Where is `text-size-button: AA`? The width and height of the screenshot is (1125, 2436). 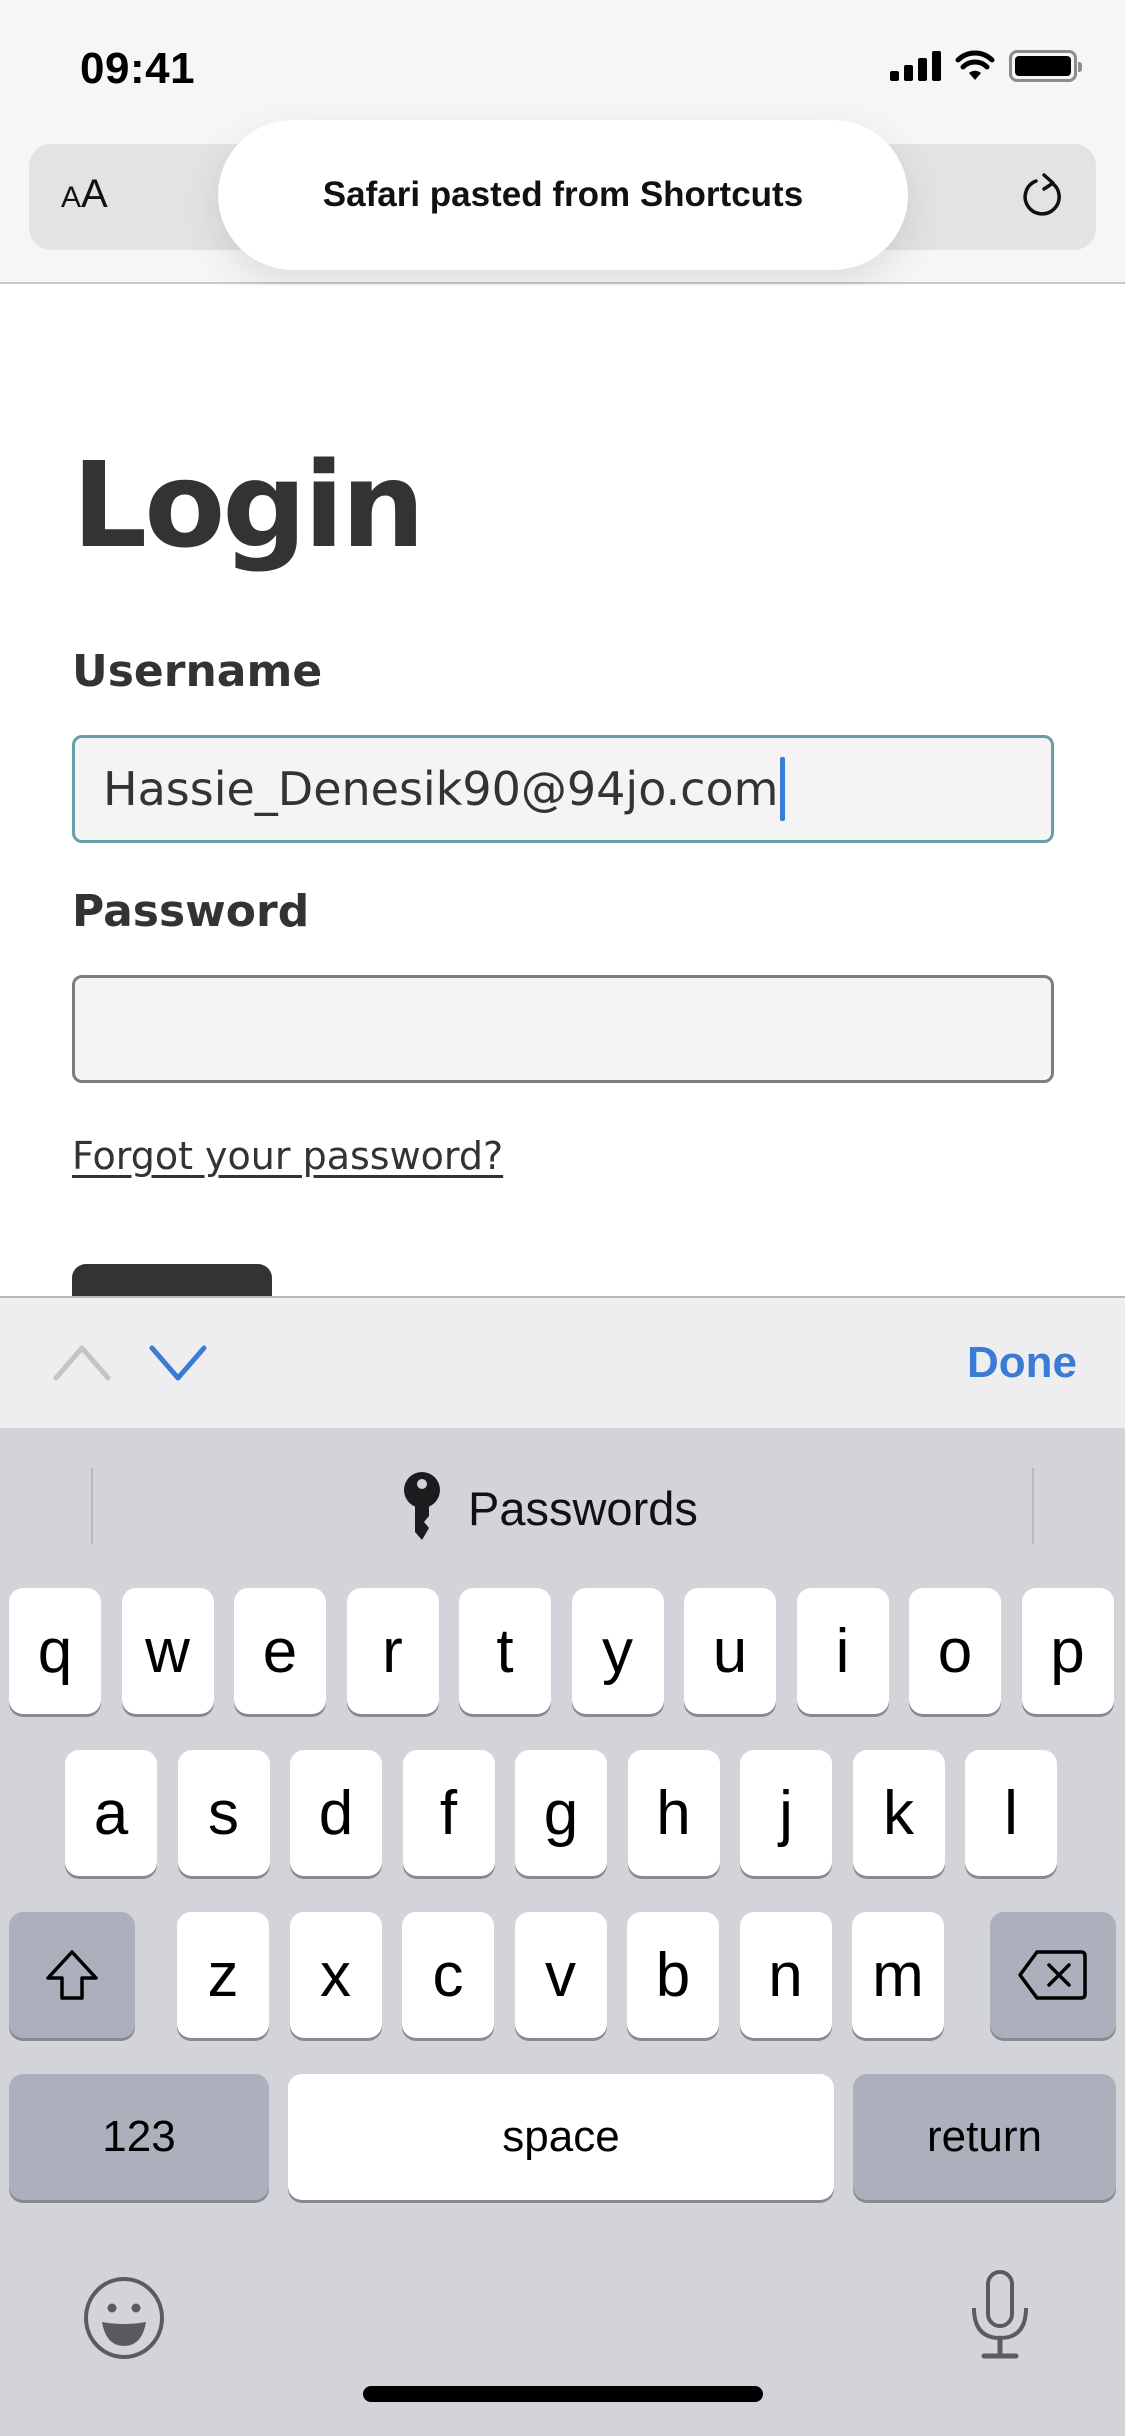 text-size-button: AA is located at coordinates (84, 194).